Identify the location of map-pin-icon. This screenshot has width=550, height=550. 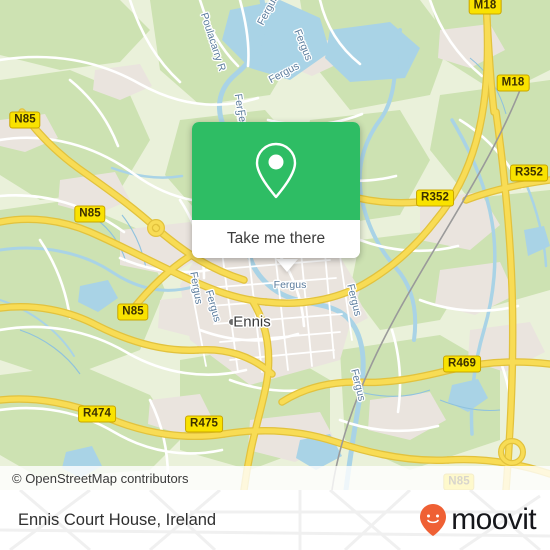
(276, 170).